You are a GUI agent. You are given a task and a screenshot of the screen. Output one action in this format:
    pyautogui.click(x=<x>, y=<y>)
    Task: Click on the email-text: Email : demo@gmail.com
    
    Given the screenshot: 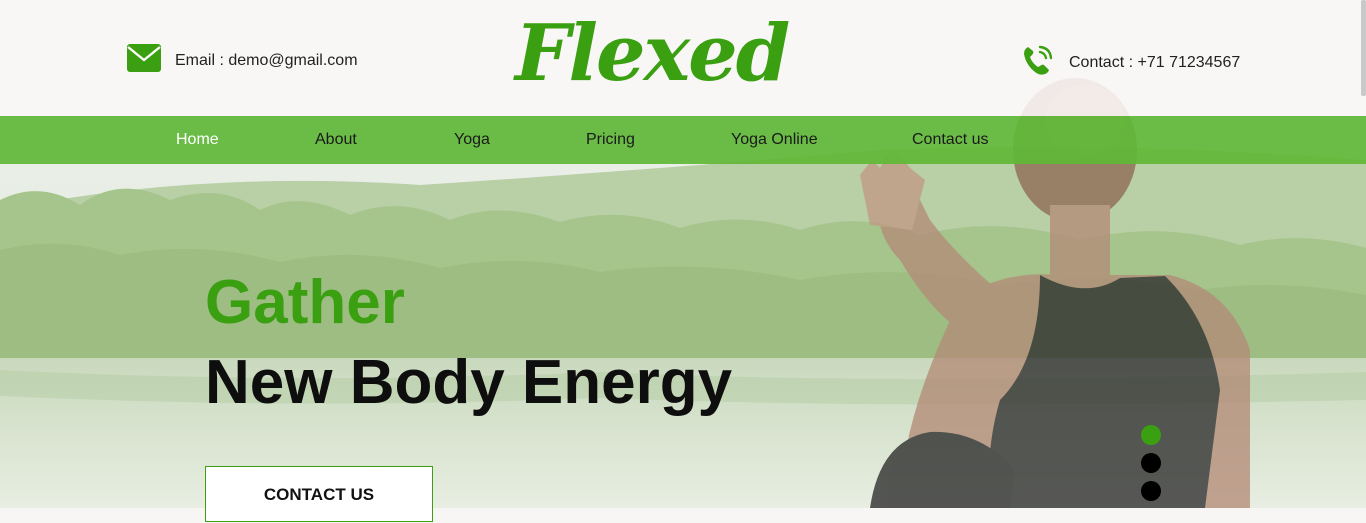 What is the action you would take?
    pyautogui.click(x=266, y=60)
    